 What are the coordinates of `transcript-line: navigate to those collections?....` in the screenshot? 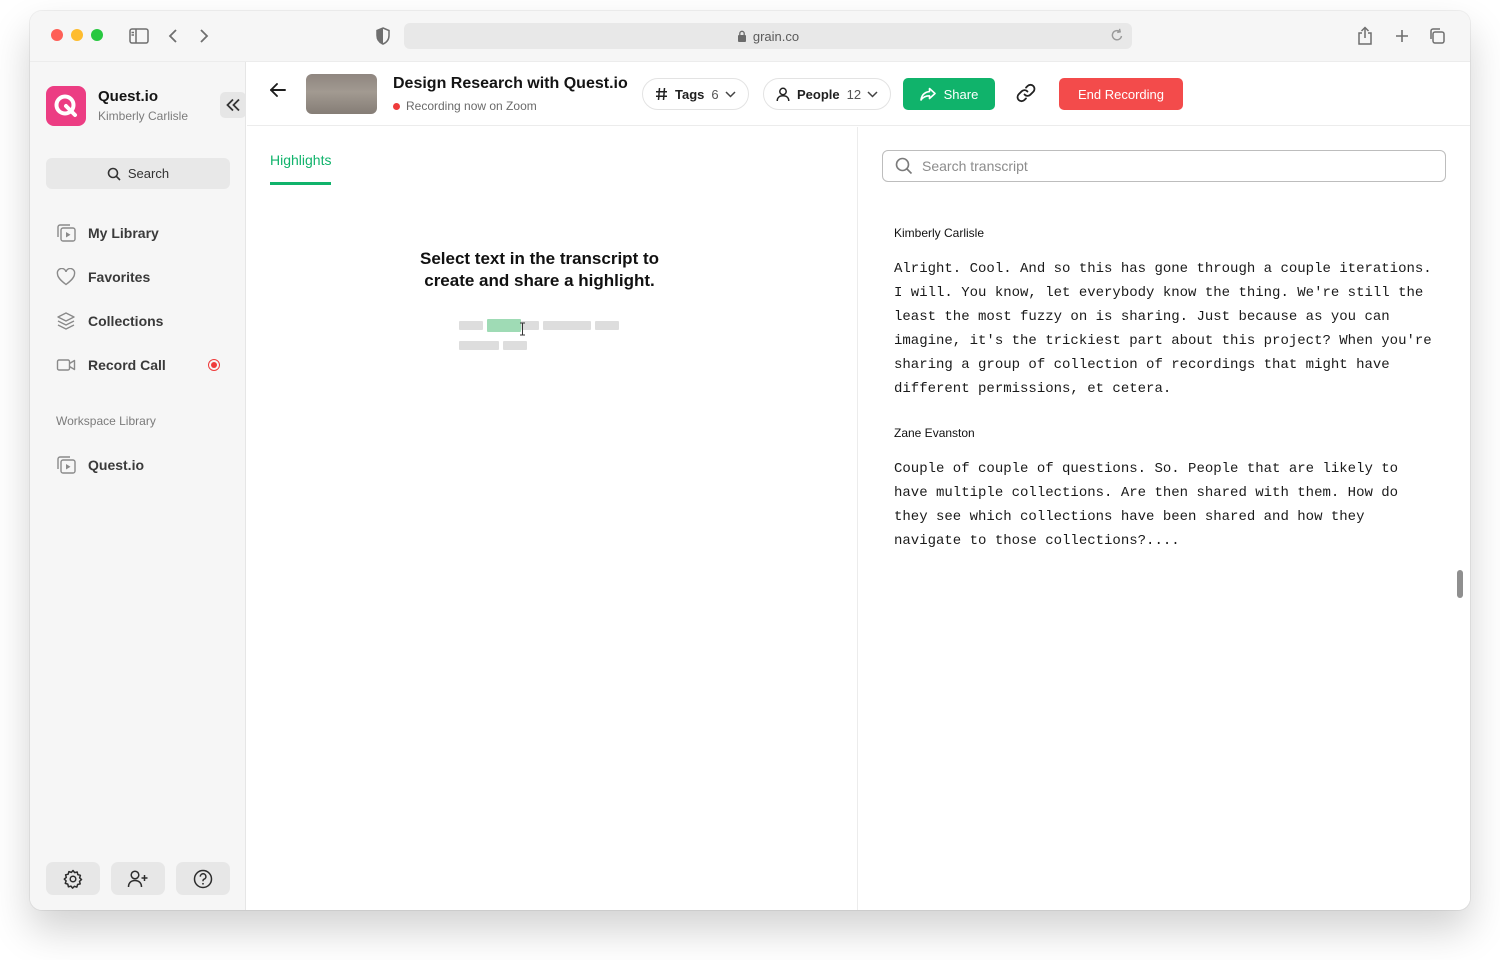 It's located at (1037, 541).